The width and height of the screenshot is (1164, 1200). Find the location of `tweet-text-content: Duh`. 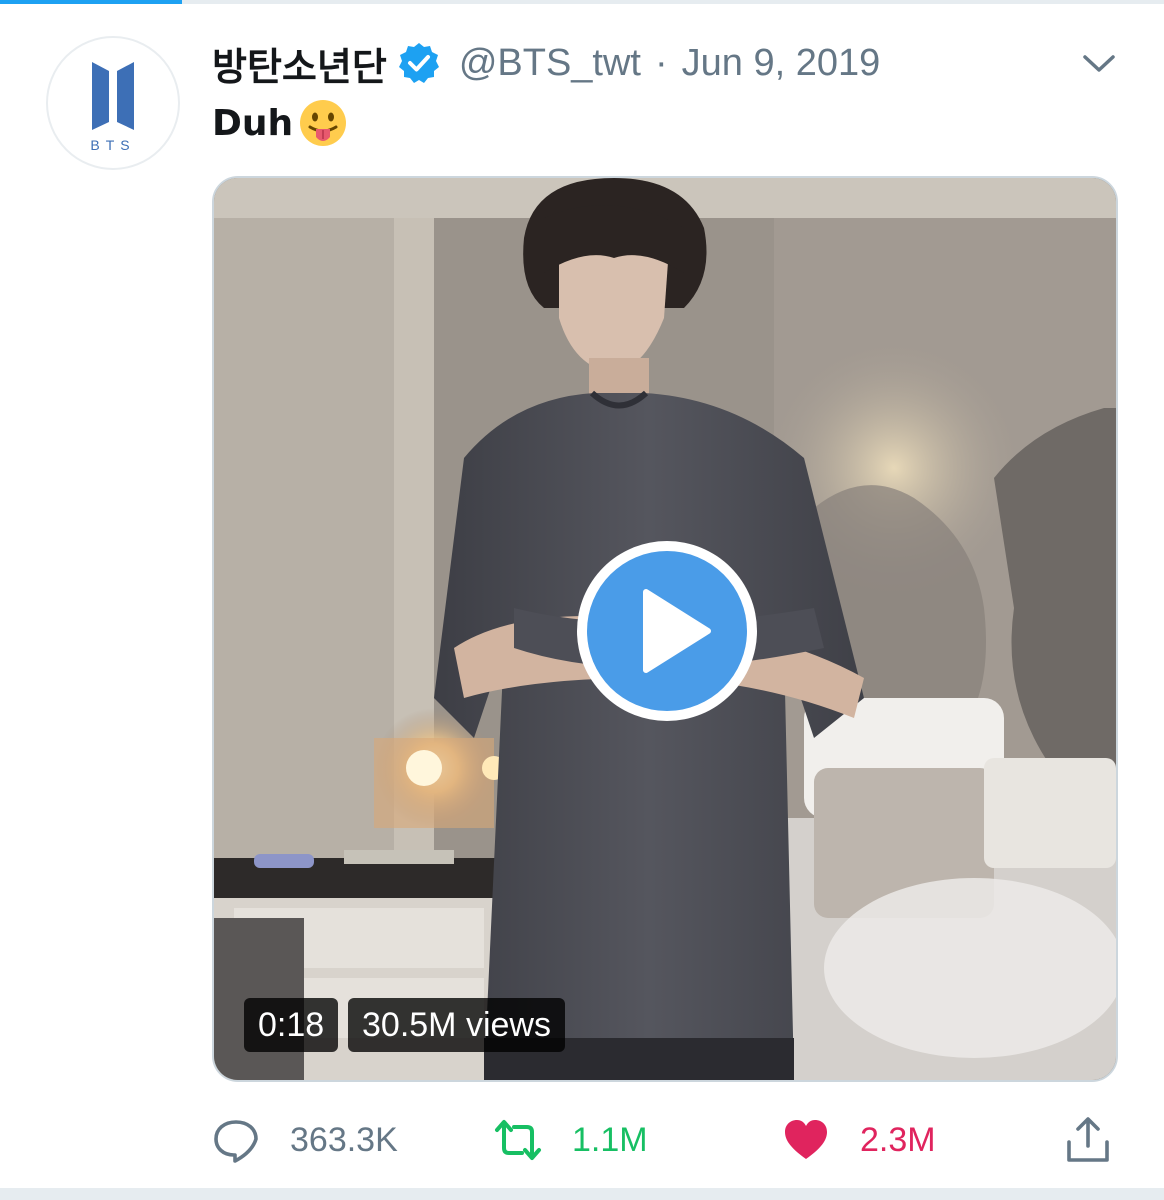

tweet-text-content: Duh is located at coordinates (253, 123).